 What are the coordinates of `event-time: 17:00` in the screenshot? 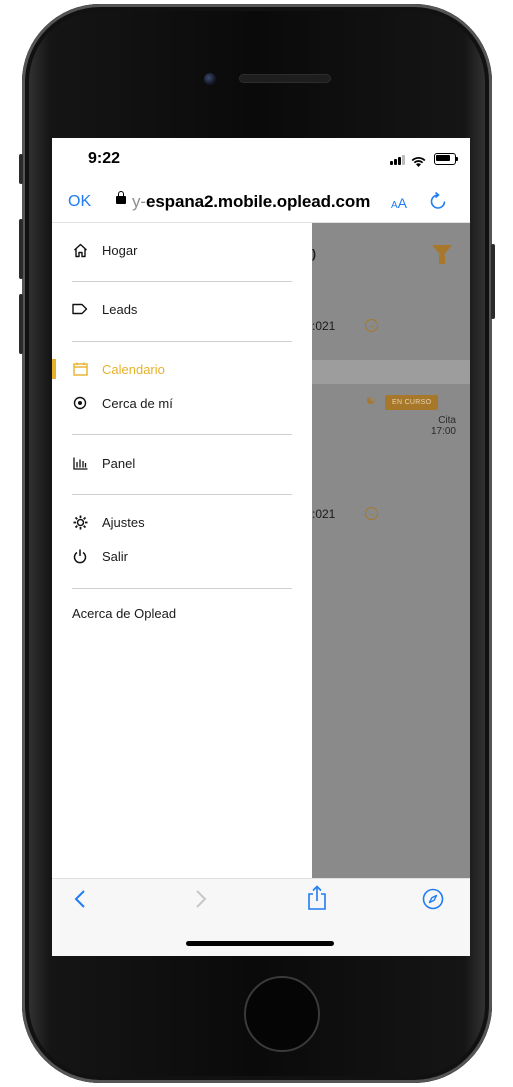 It's located at (443, 431).